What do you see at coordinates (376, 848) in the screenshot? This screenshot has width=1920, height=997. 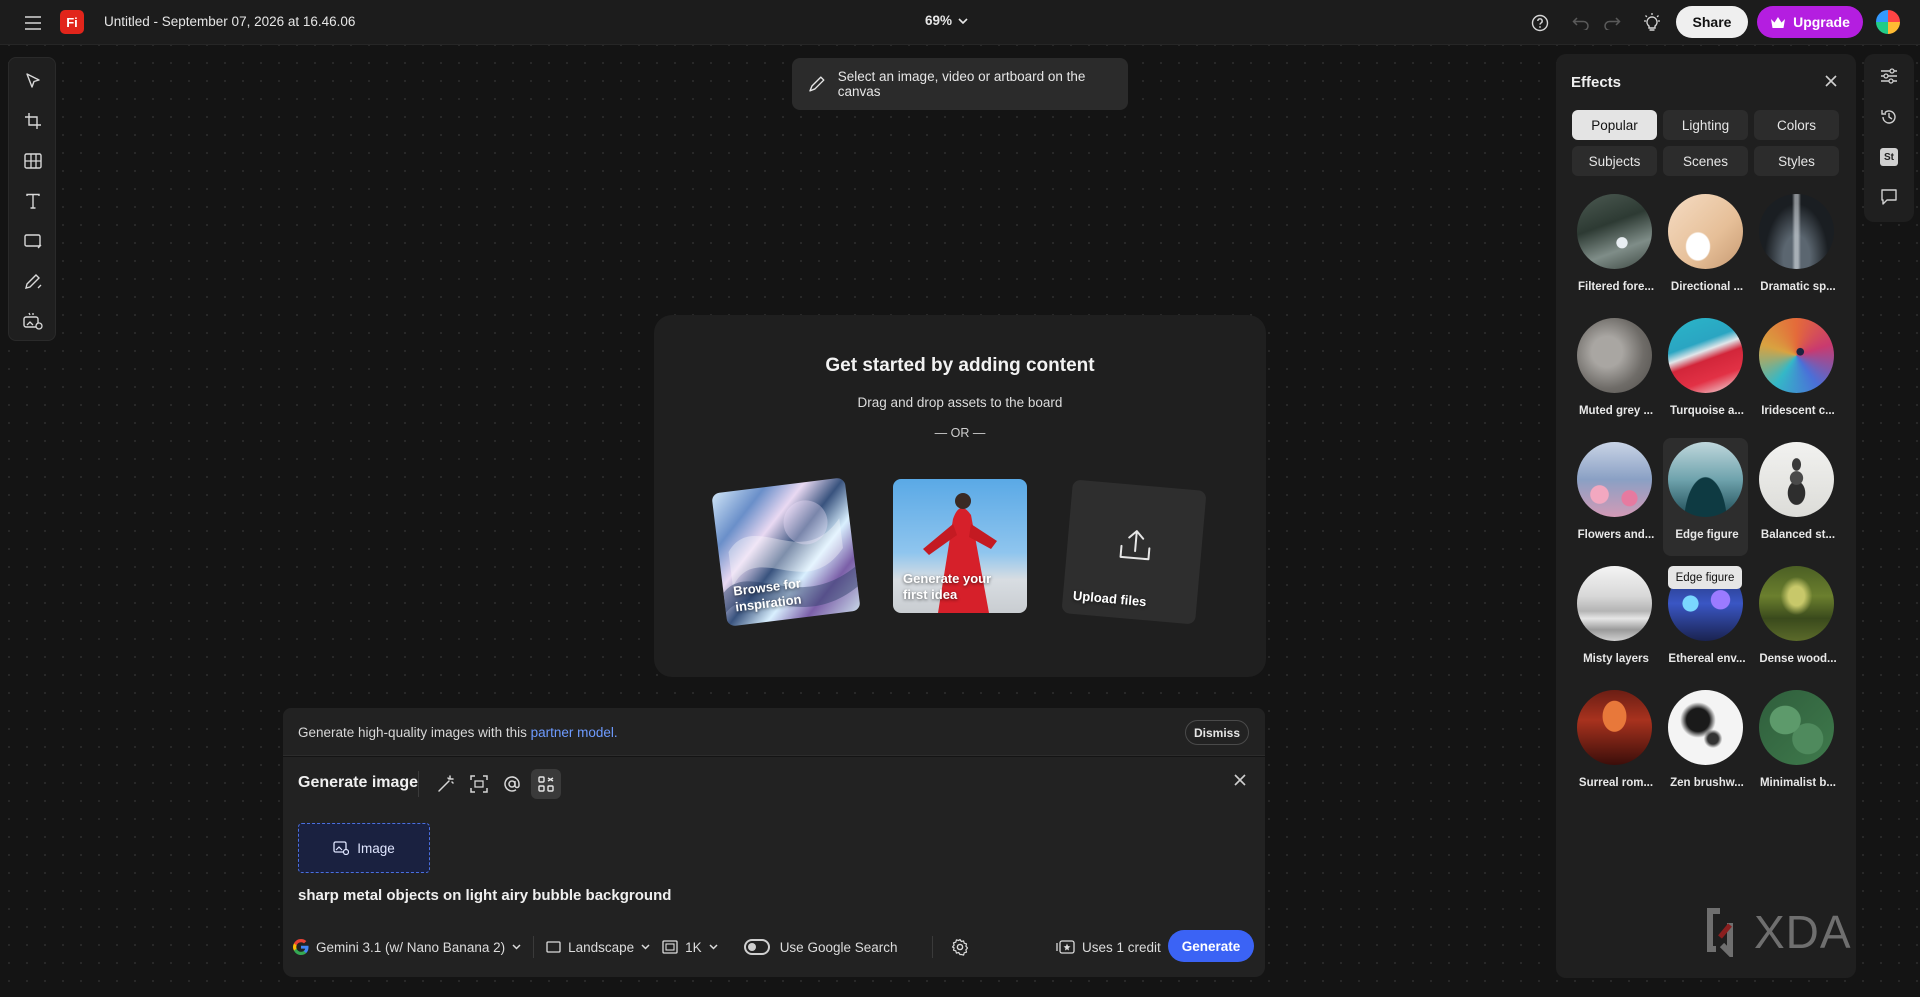 I see `image-reference-label: Image` at bounding box center [376, 848].